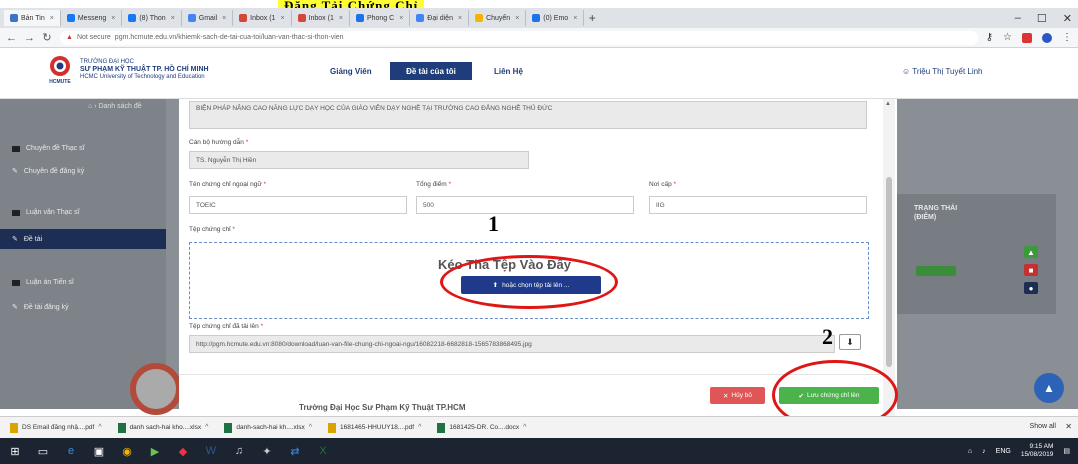  Describe the element at coordinates (936, 271) in the screenshot. I see `status-badge` at that location.